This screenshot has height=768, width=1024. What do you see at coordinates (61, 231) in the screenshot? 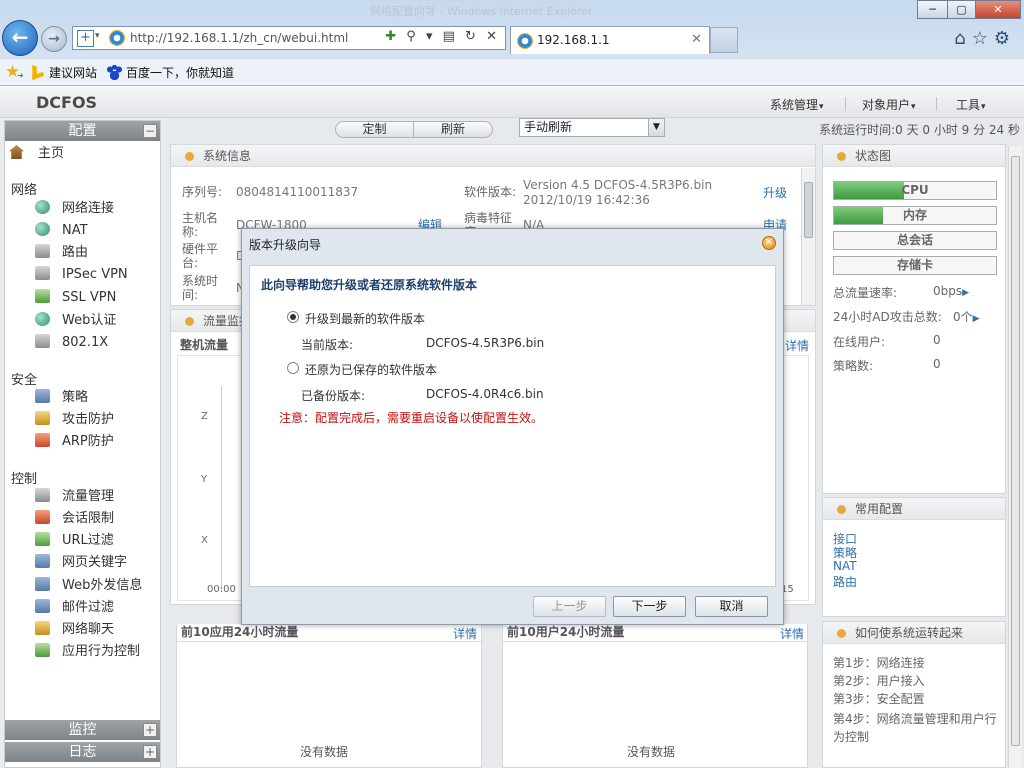
I see `sidebar-item-nat: NAT` at bounding box center [61, 231].